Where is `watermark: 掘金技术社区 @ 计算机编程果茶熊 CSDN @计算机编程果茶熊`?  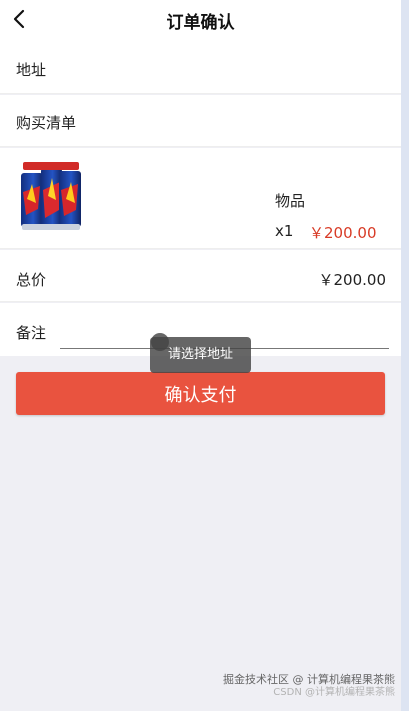
watermark: 掘金技术社区 @ 计算机编程果茶熊 CSDN @计算机编程果茶熊 is located at coordinates (309, 686).